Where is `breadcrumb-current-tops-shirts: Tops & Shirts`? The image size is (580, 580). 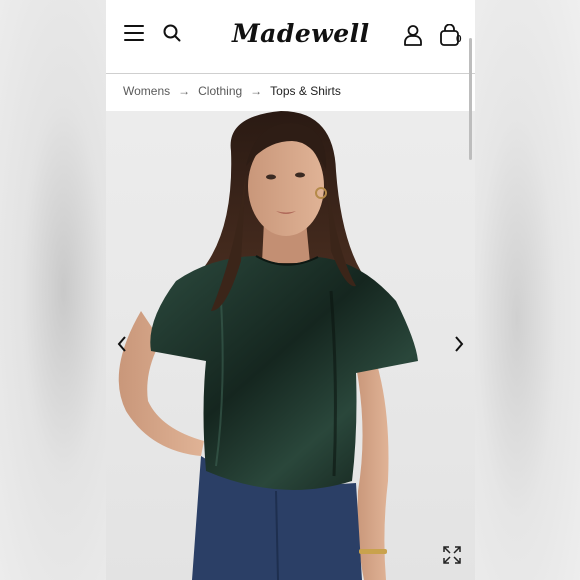 breadcrumb-current-tops-shirts: Tops & Shirts is located at coordinates (305, 91).